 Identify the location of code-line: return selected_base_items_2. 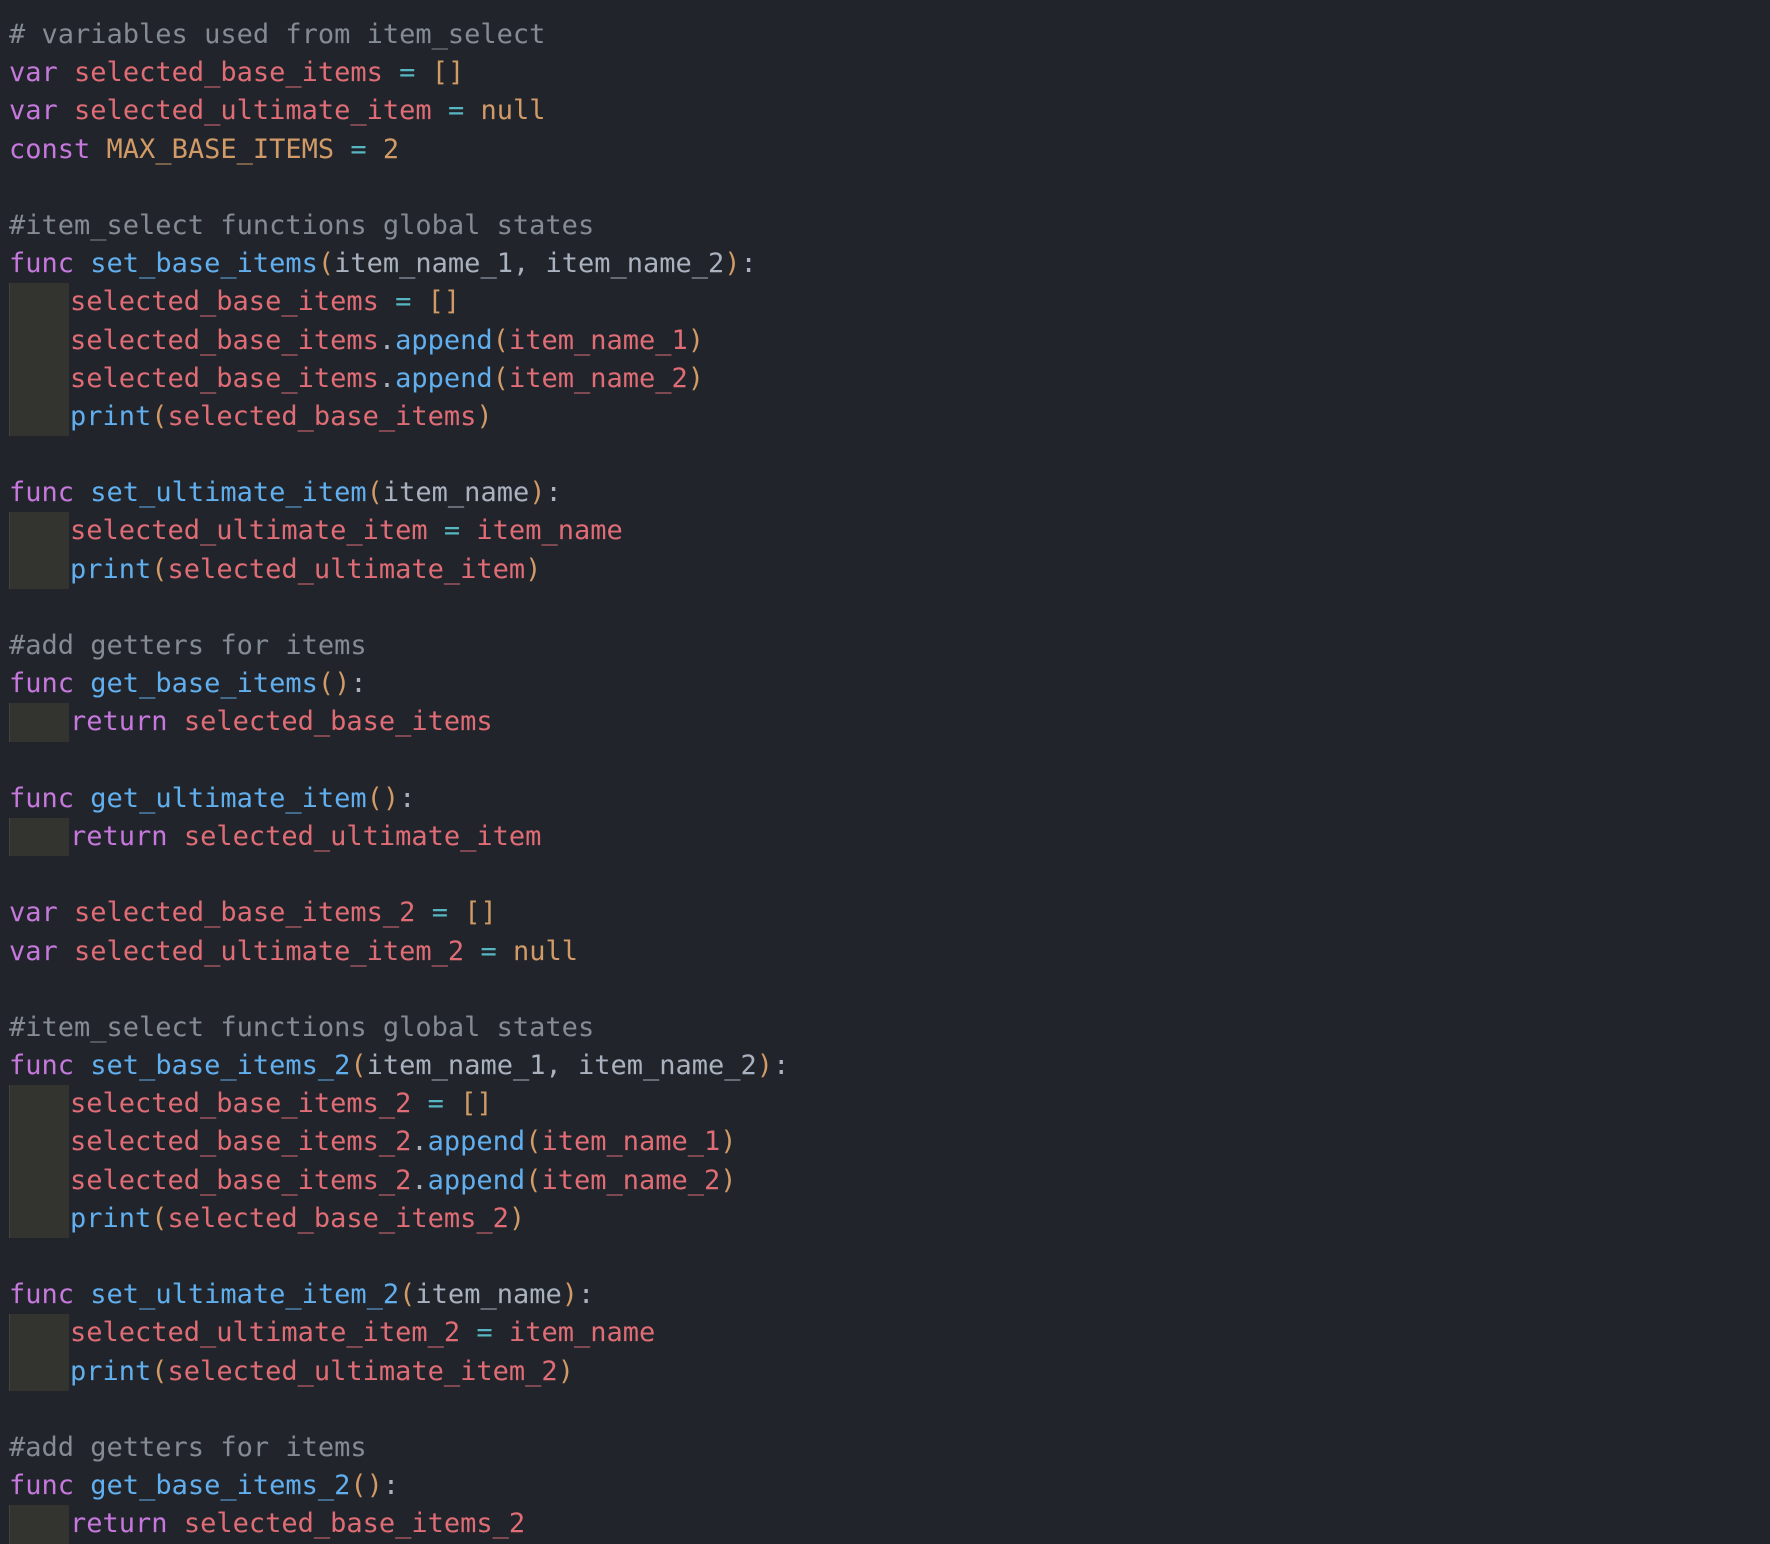
(885, 1524).